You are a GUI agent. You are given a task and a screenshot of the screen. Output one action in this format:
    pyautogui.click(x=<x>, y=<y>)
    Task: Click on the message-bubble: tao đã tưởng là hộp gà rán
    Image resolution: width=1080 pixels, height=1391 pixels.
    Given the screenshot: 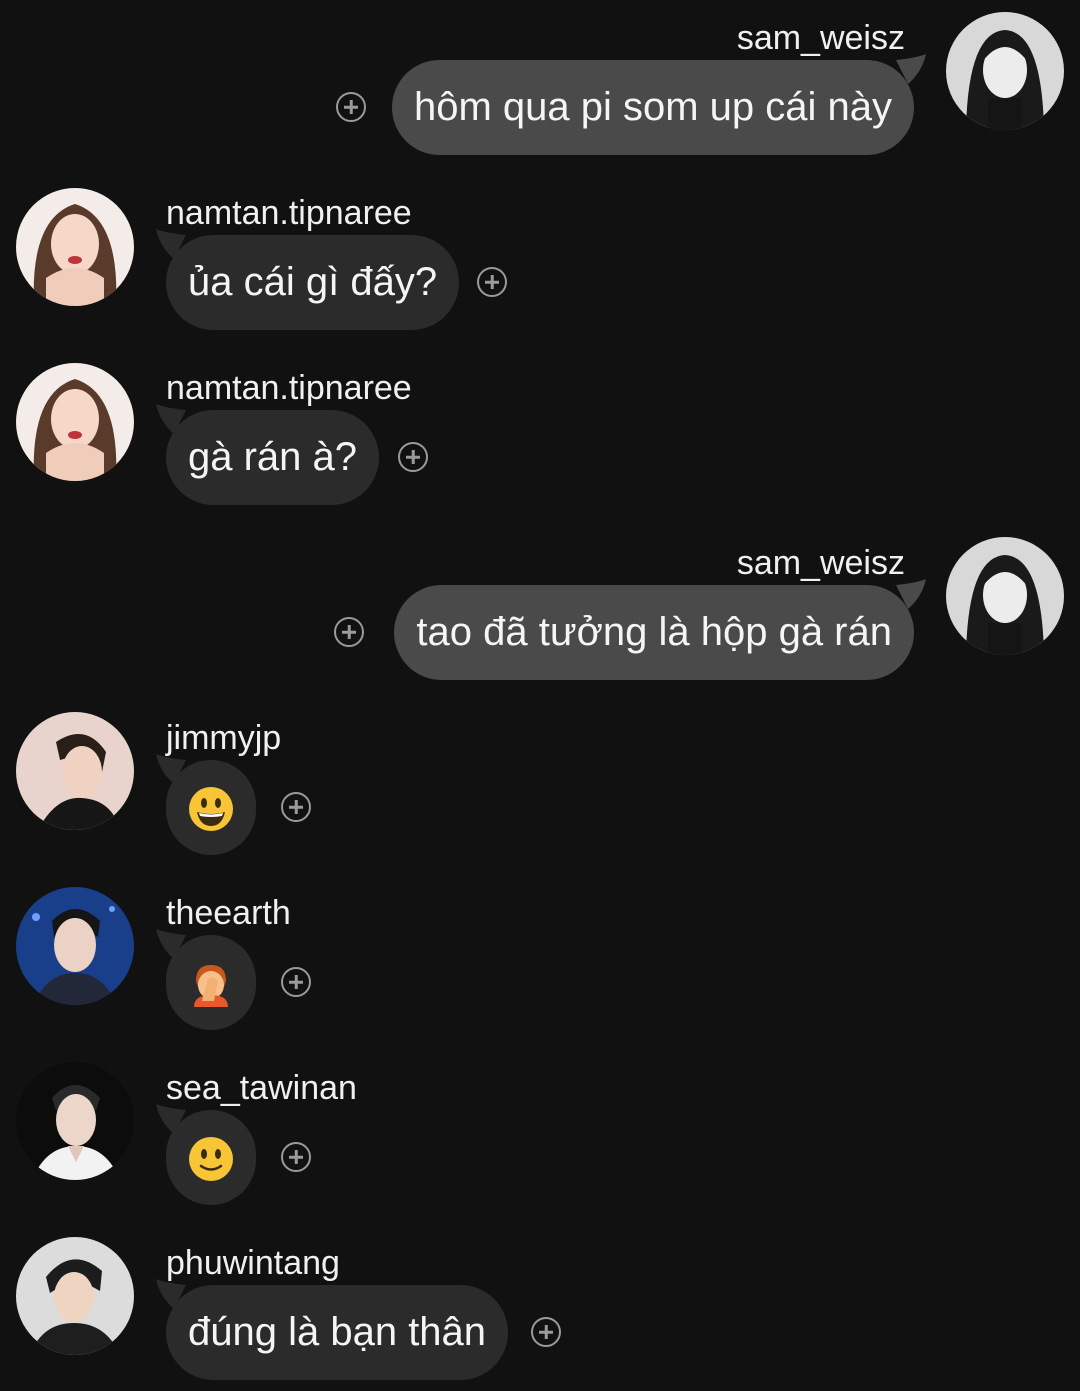 What is the action you would take?
    pyautogui.click(x=654, y=632)
    